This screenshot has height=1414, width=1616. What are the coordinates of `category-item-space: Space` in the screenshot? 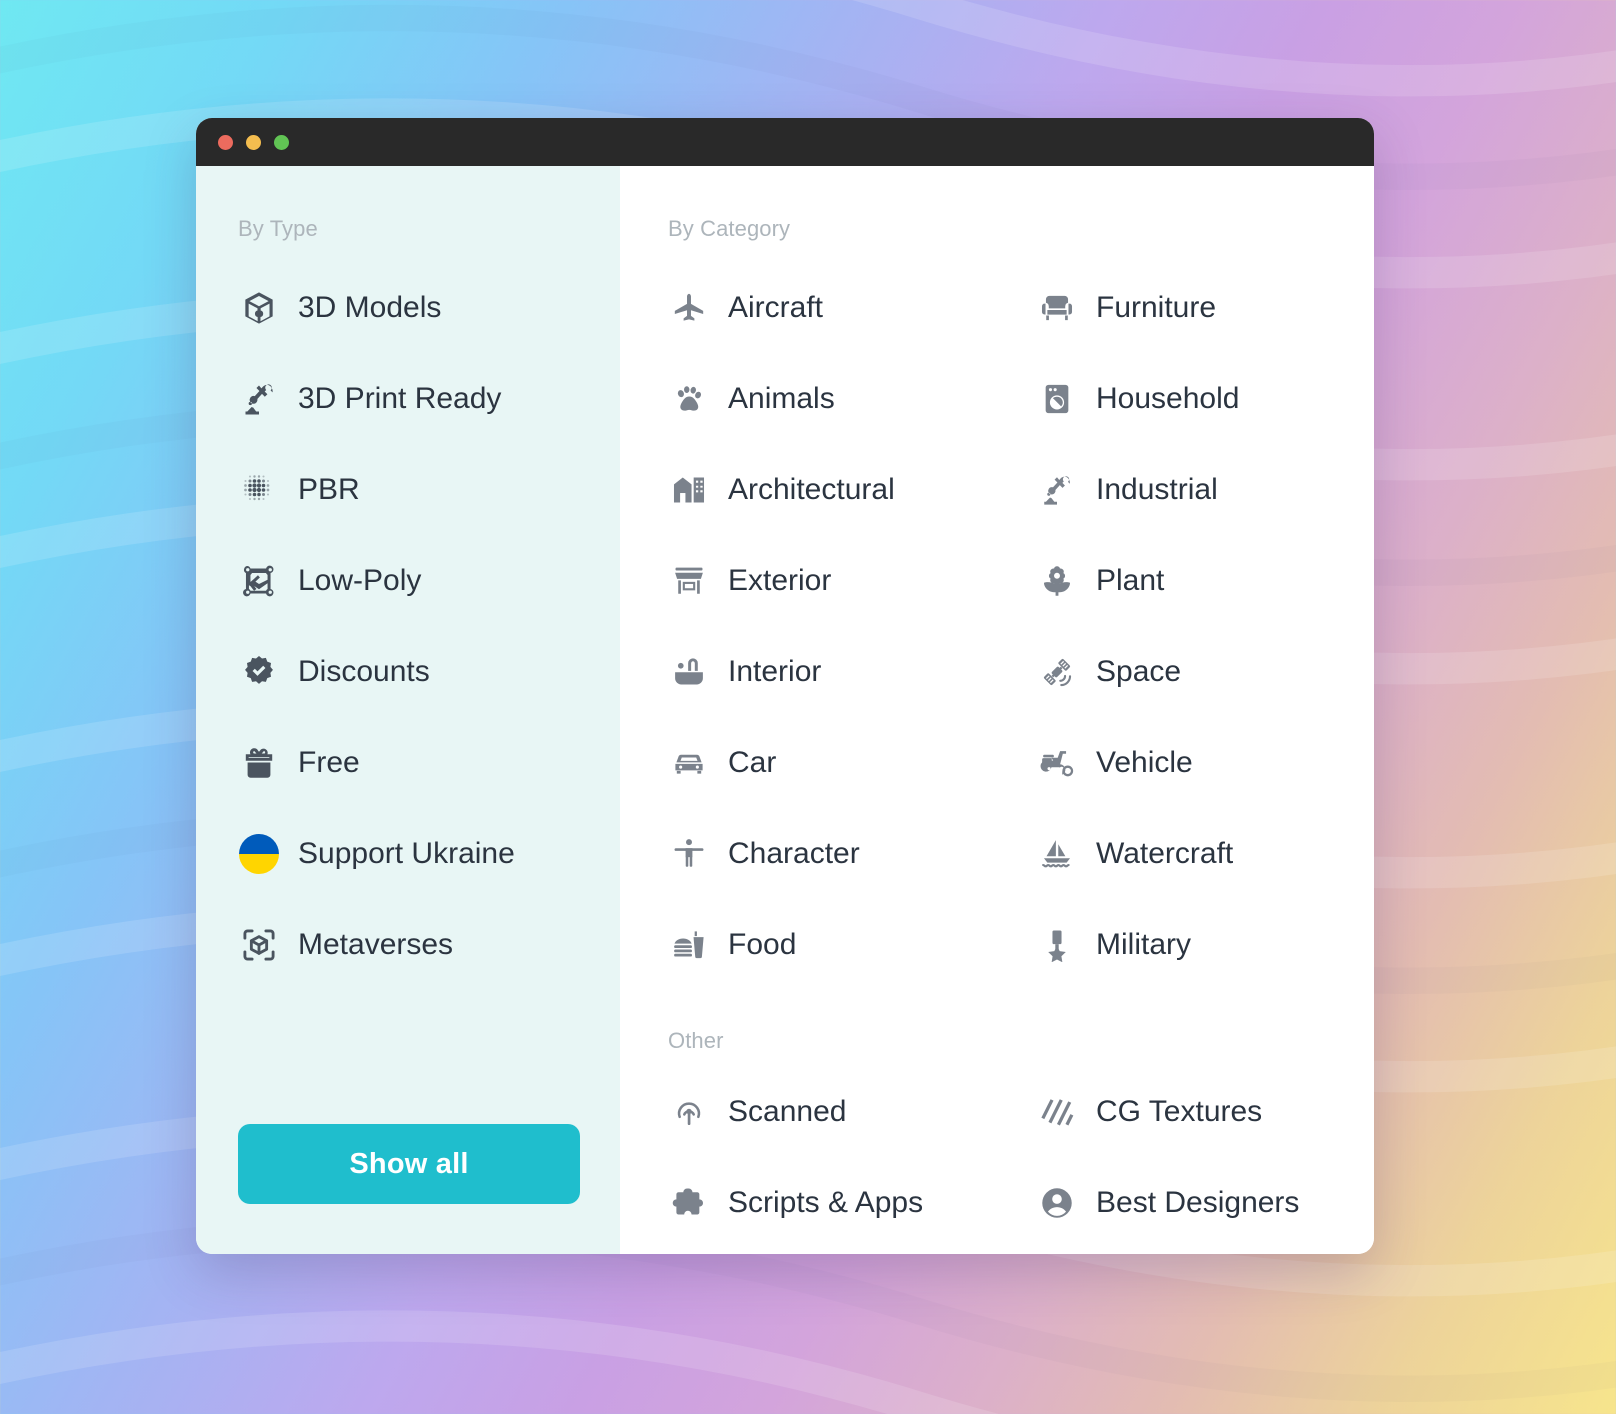 It's located at (1205, 671).